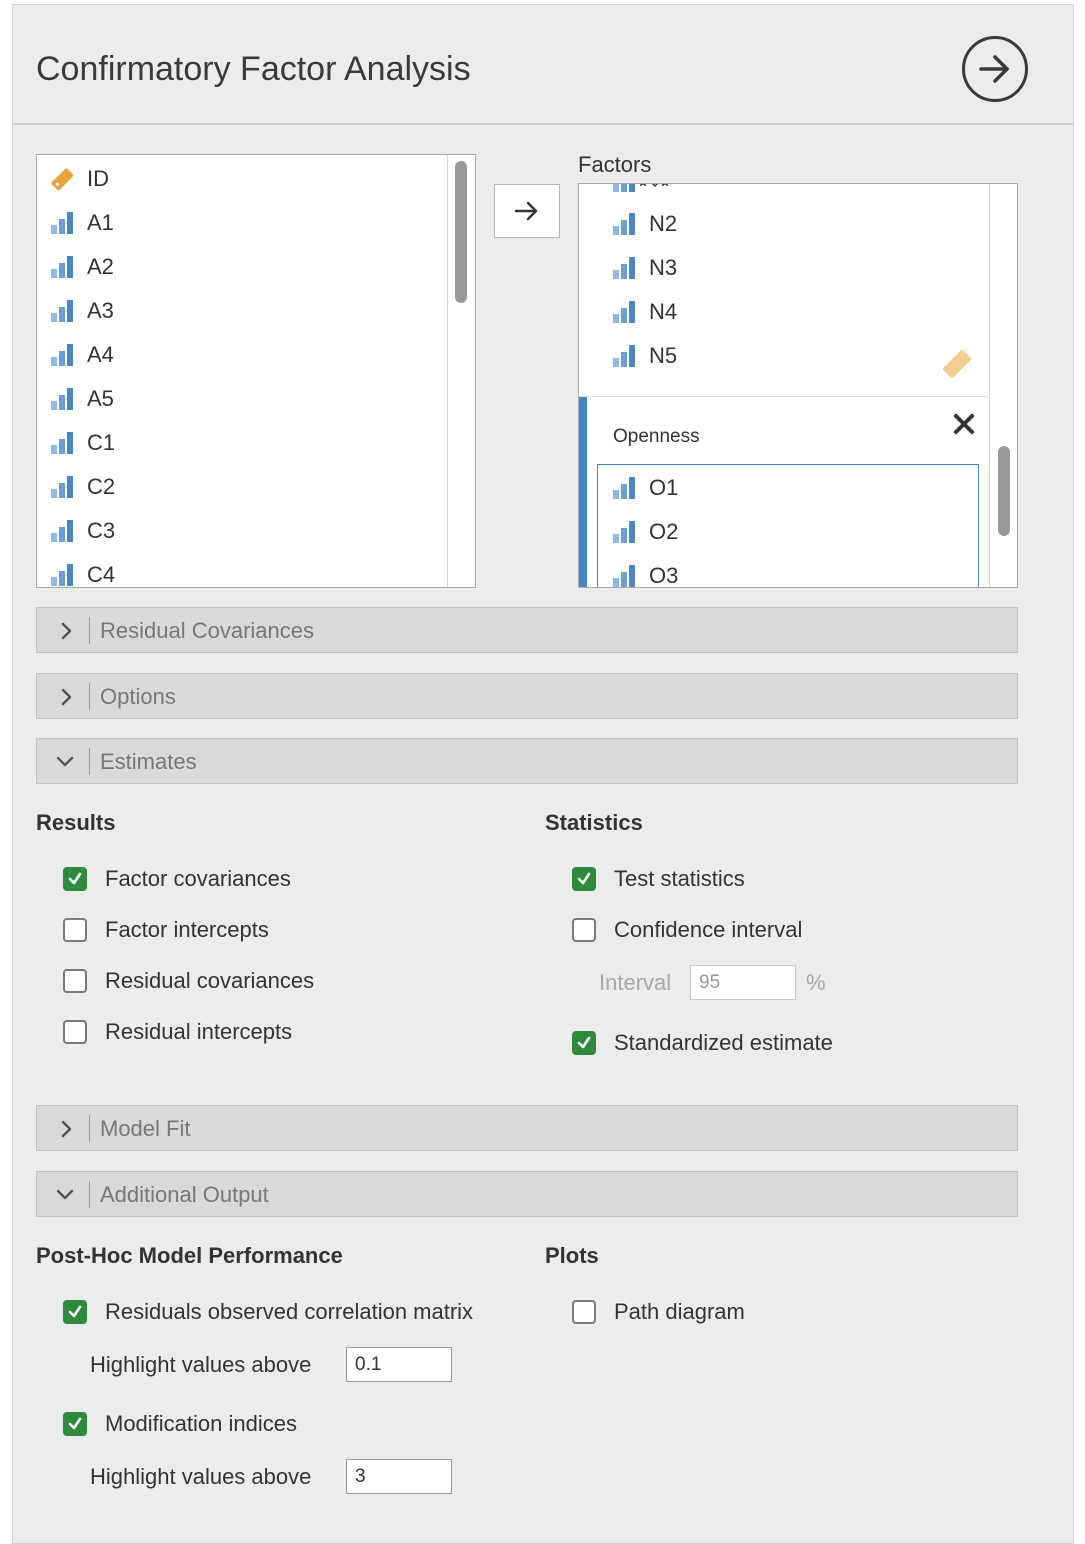 The image size is (1085, 1544). What do you see at coordinates (76, 822) in the screenshot?
I see `results-heading: Results` at bounding box center [76, 822].